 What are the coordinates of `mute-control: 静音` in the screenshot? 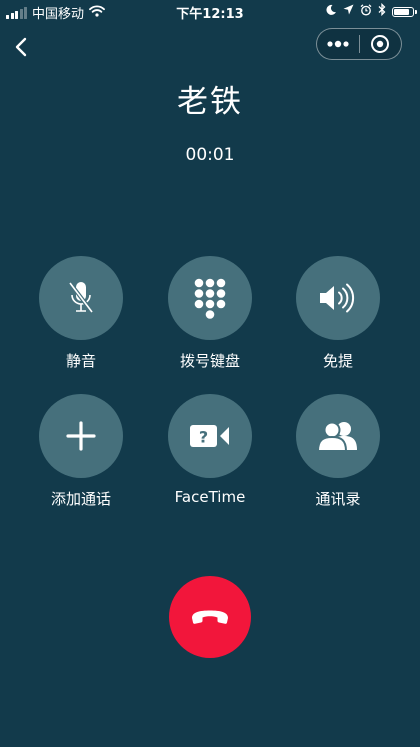 It's located at (81, 313).